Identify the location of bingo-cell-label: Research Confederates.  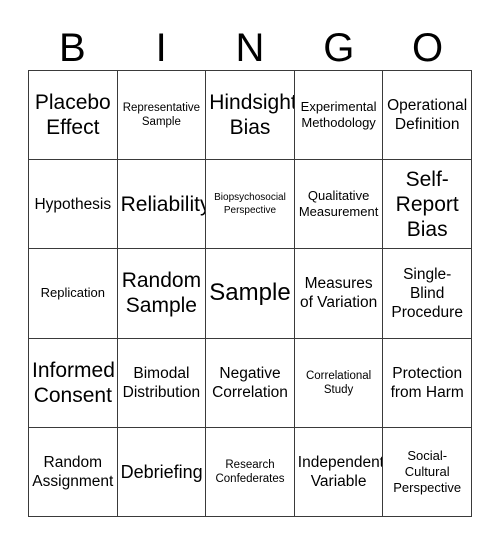
(250, 471).